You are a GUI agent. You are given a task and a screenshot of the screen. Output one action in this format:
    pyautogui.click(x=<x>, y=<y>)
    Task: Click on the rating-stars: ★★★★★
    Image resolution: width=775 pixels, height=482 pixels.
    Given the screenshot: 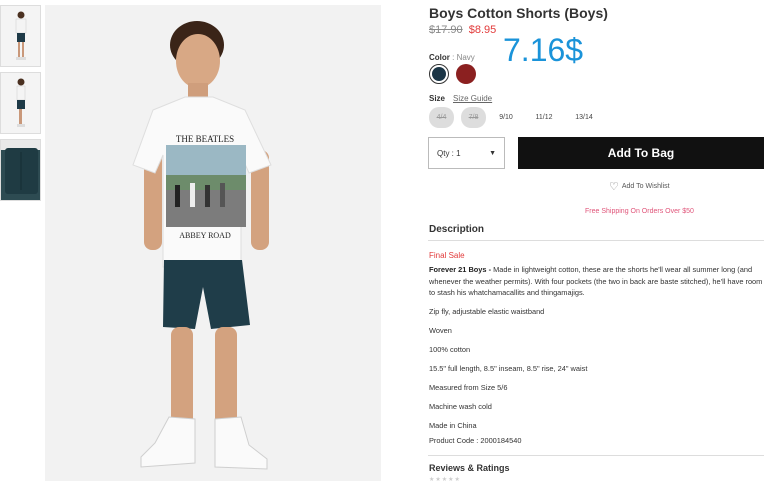 What is the action you would take?
    pyautogui.click(x=445, y=479)
    